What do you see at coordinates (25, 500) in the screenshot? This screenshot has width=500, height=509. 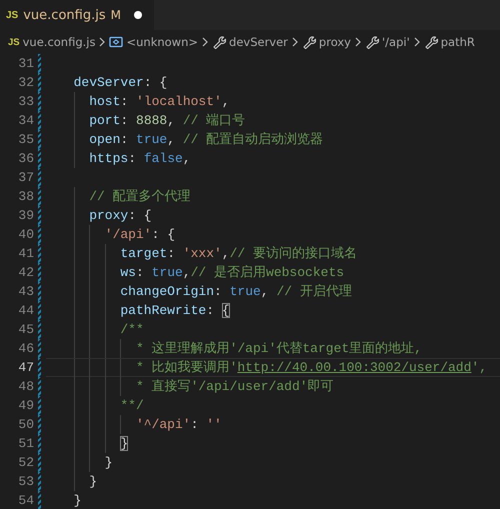 I see `line-number: 54` at bounding box center [25, 500].